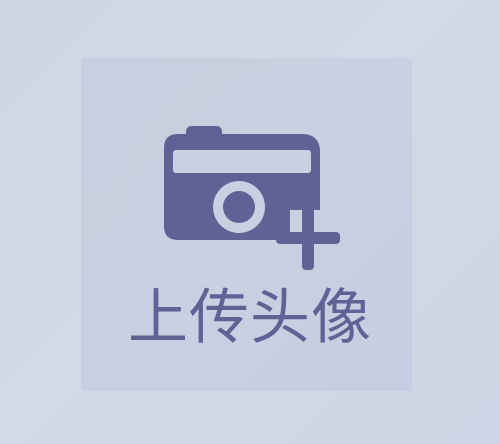 The image size is (500, 444). I want to click on camera-add-icon, so click(252, 198).